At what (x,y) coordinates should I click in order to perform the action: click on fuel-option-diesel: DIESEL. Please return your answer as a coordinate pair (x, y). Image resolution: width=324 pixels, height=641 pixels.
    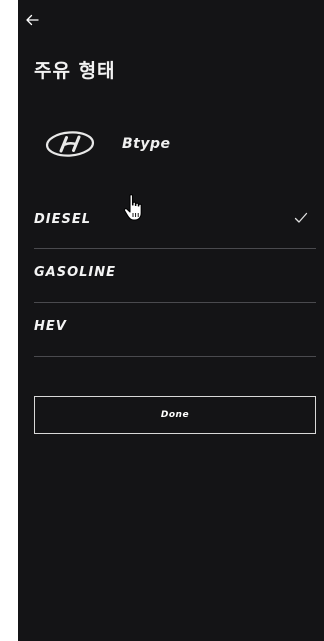
    Looking at the image, I should click on (175, 222).